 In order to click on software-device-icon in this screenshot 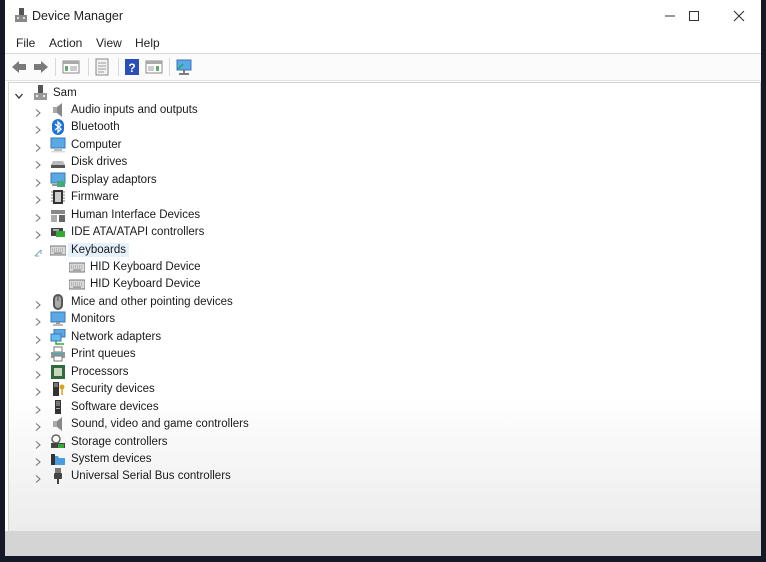, I will do `click(58, 406)`.